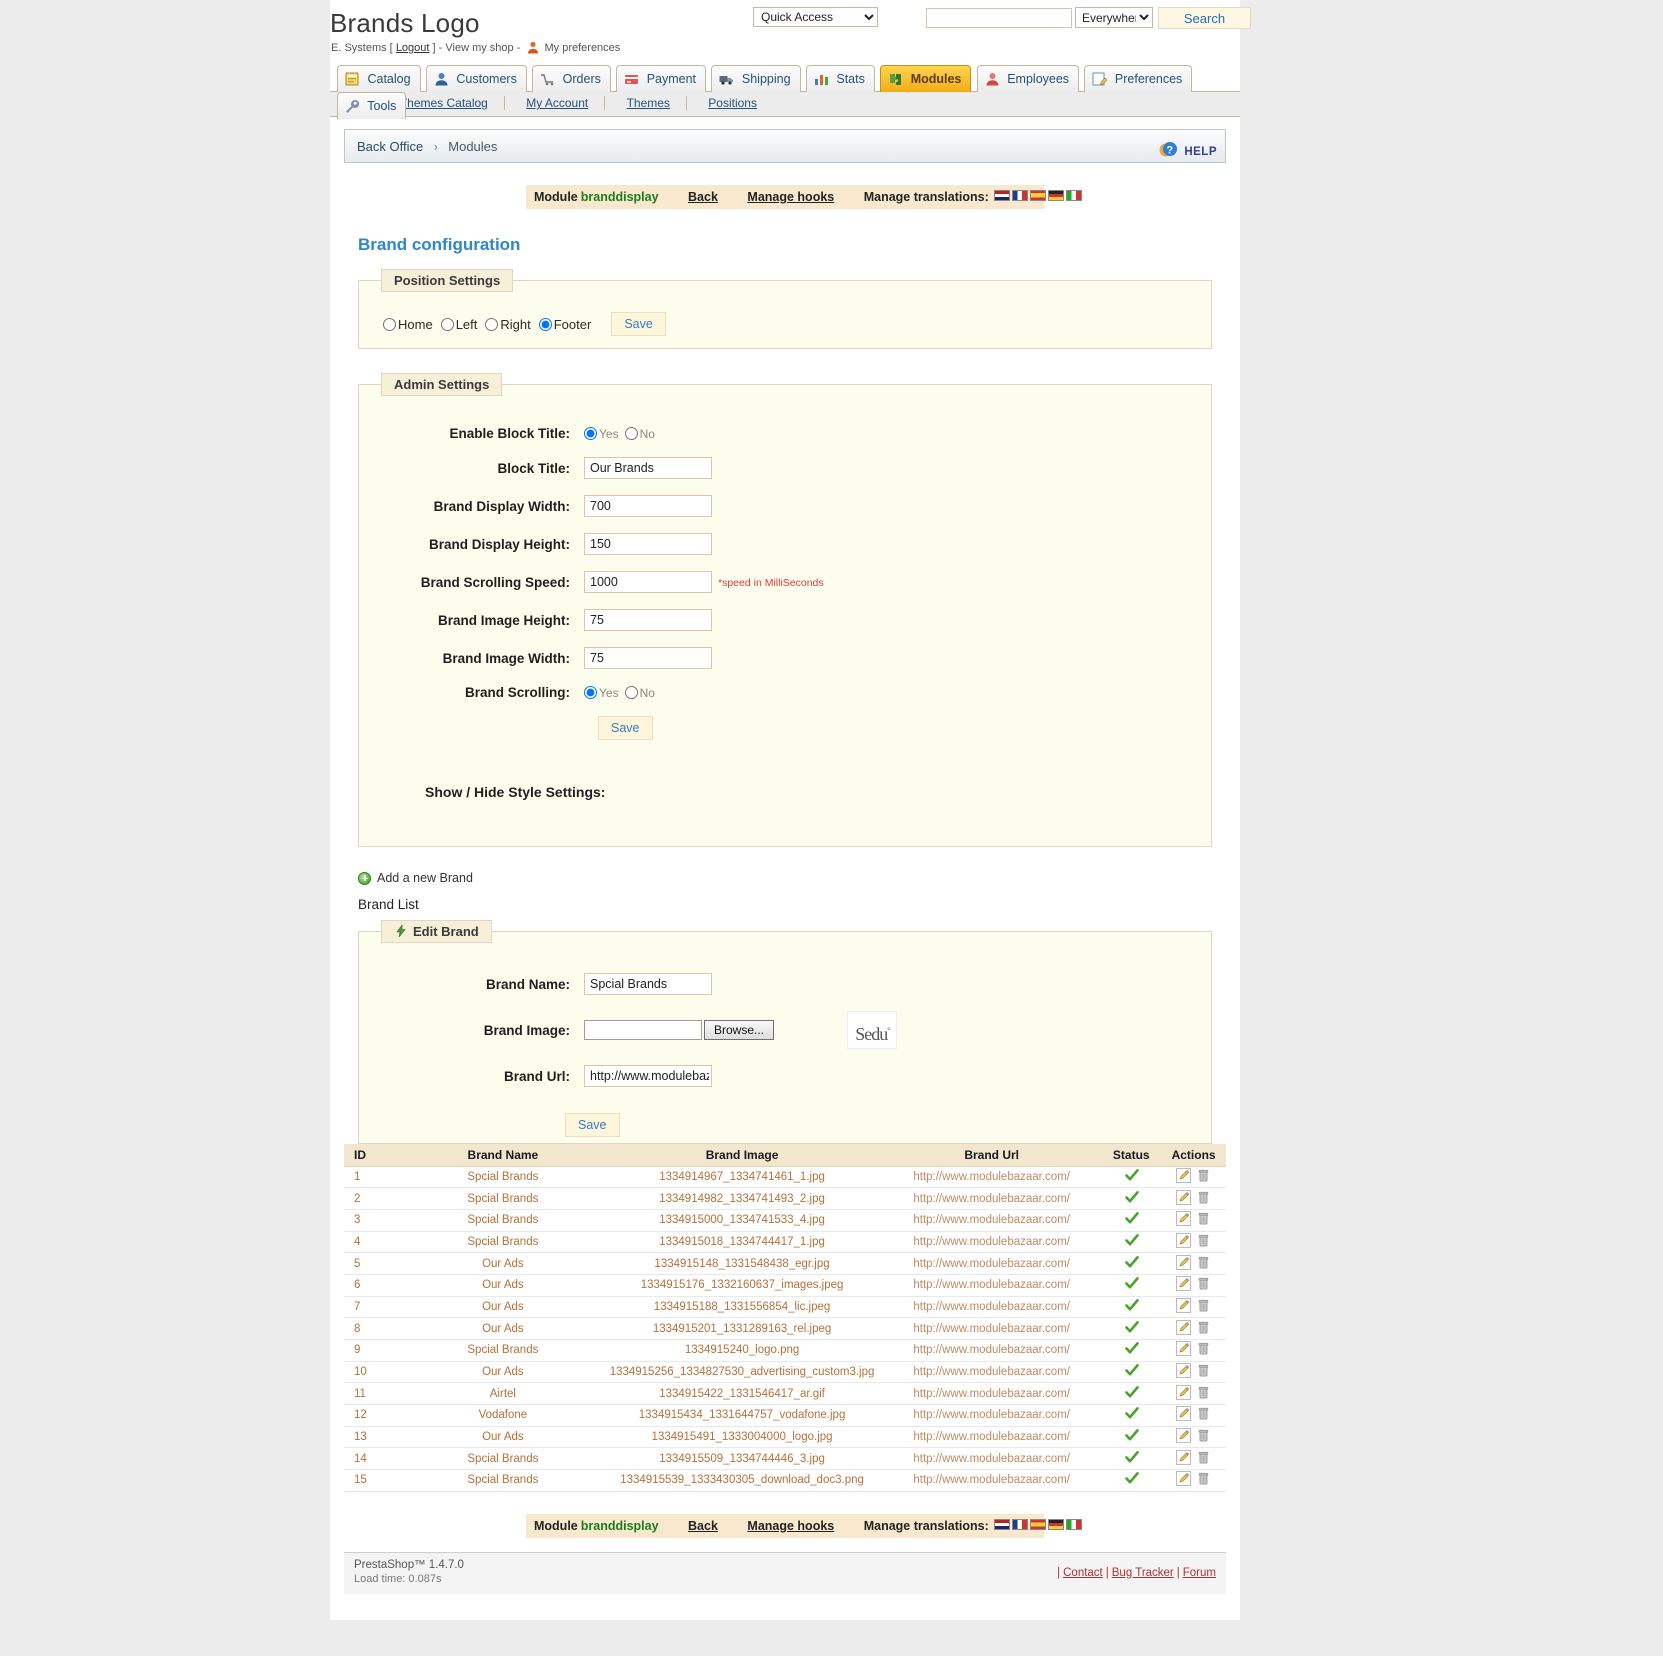  What do you see at coordinates (648, 1076) in the screenshot?
I see `brand-url-input` at bounding box center [648, 1076].